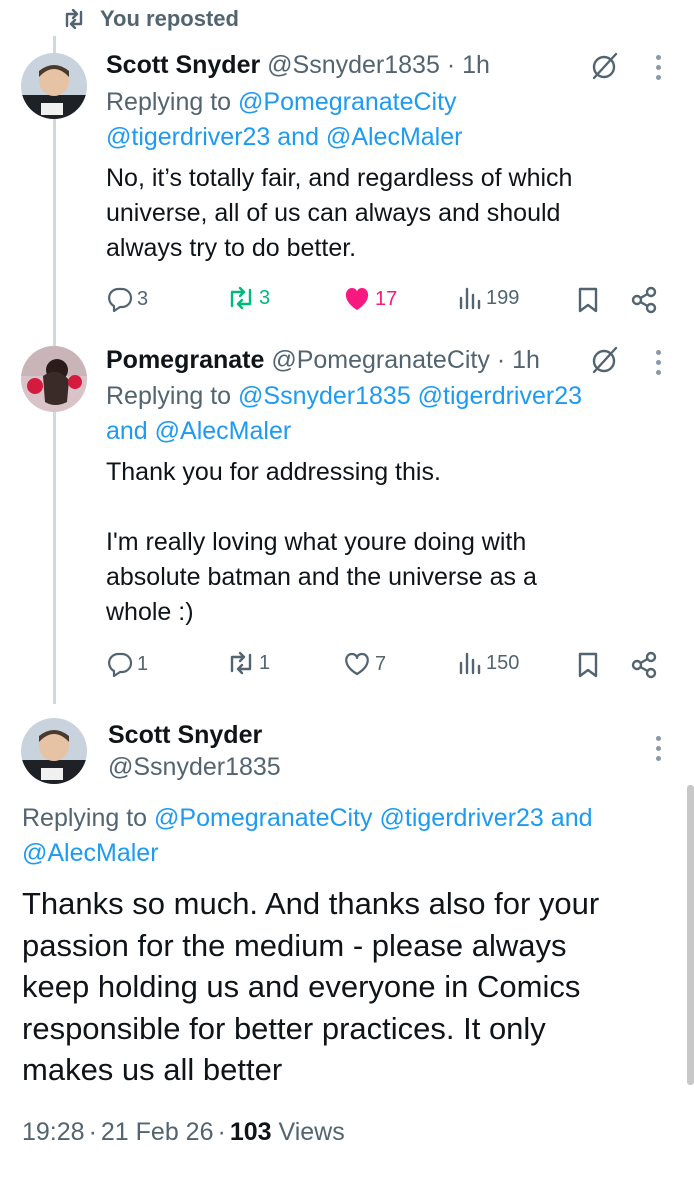  What do you see at coordinates (386, 298) in the screenshot?
I see `like-count: 17` at bounding box center [386, 298].